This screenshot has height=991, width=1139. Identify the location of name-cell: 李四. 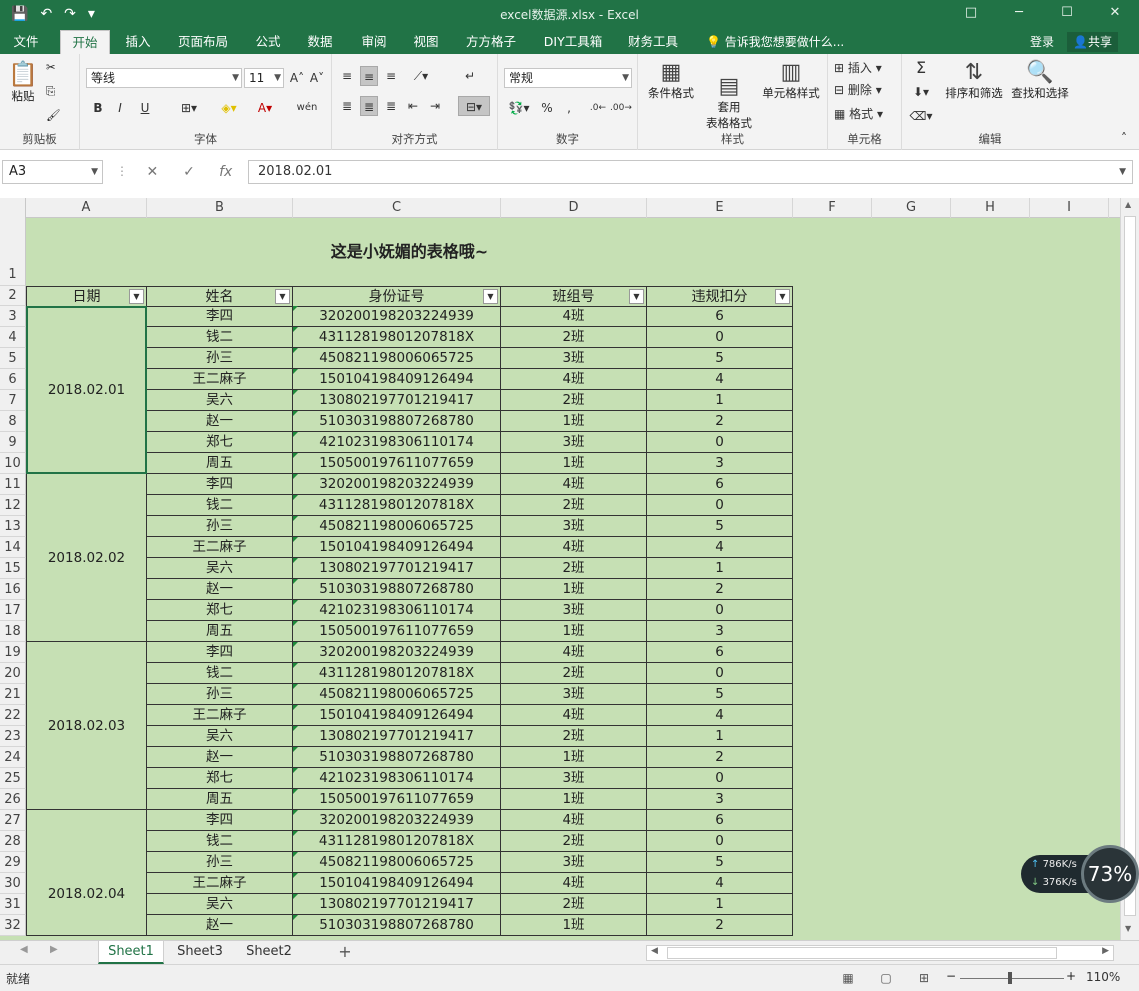
(220, 652).